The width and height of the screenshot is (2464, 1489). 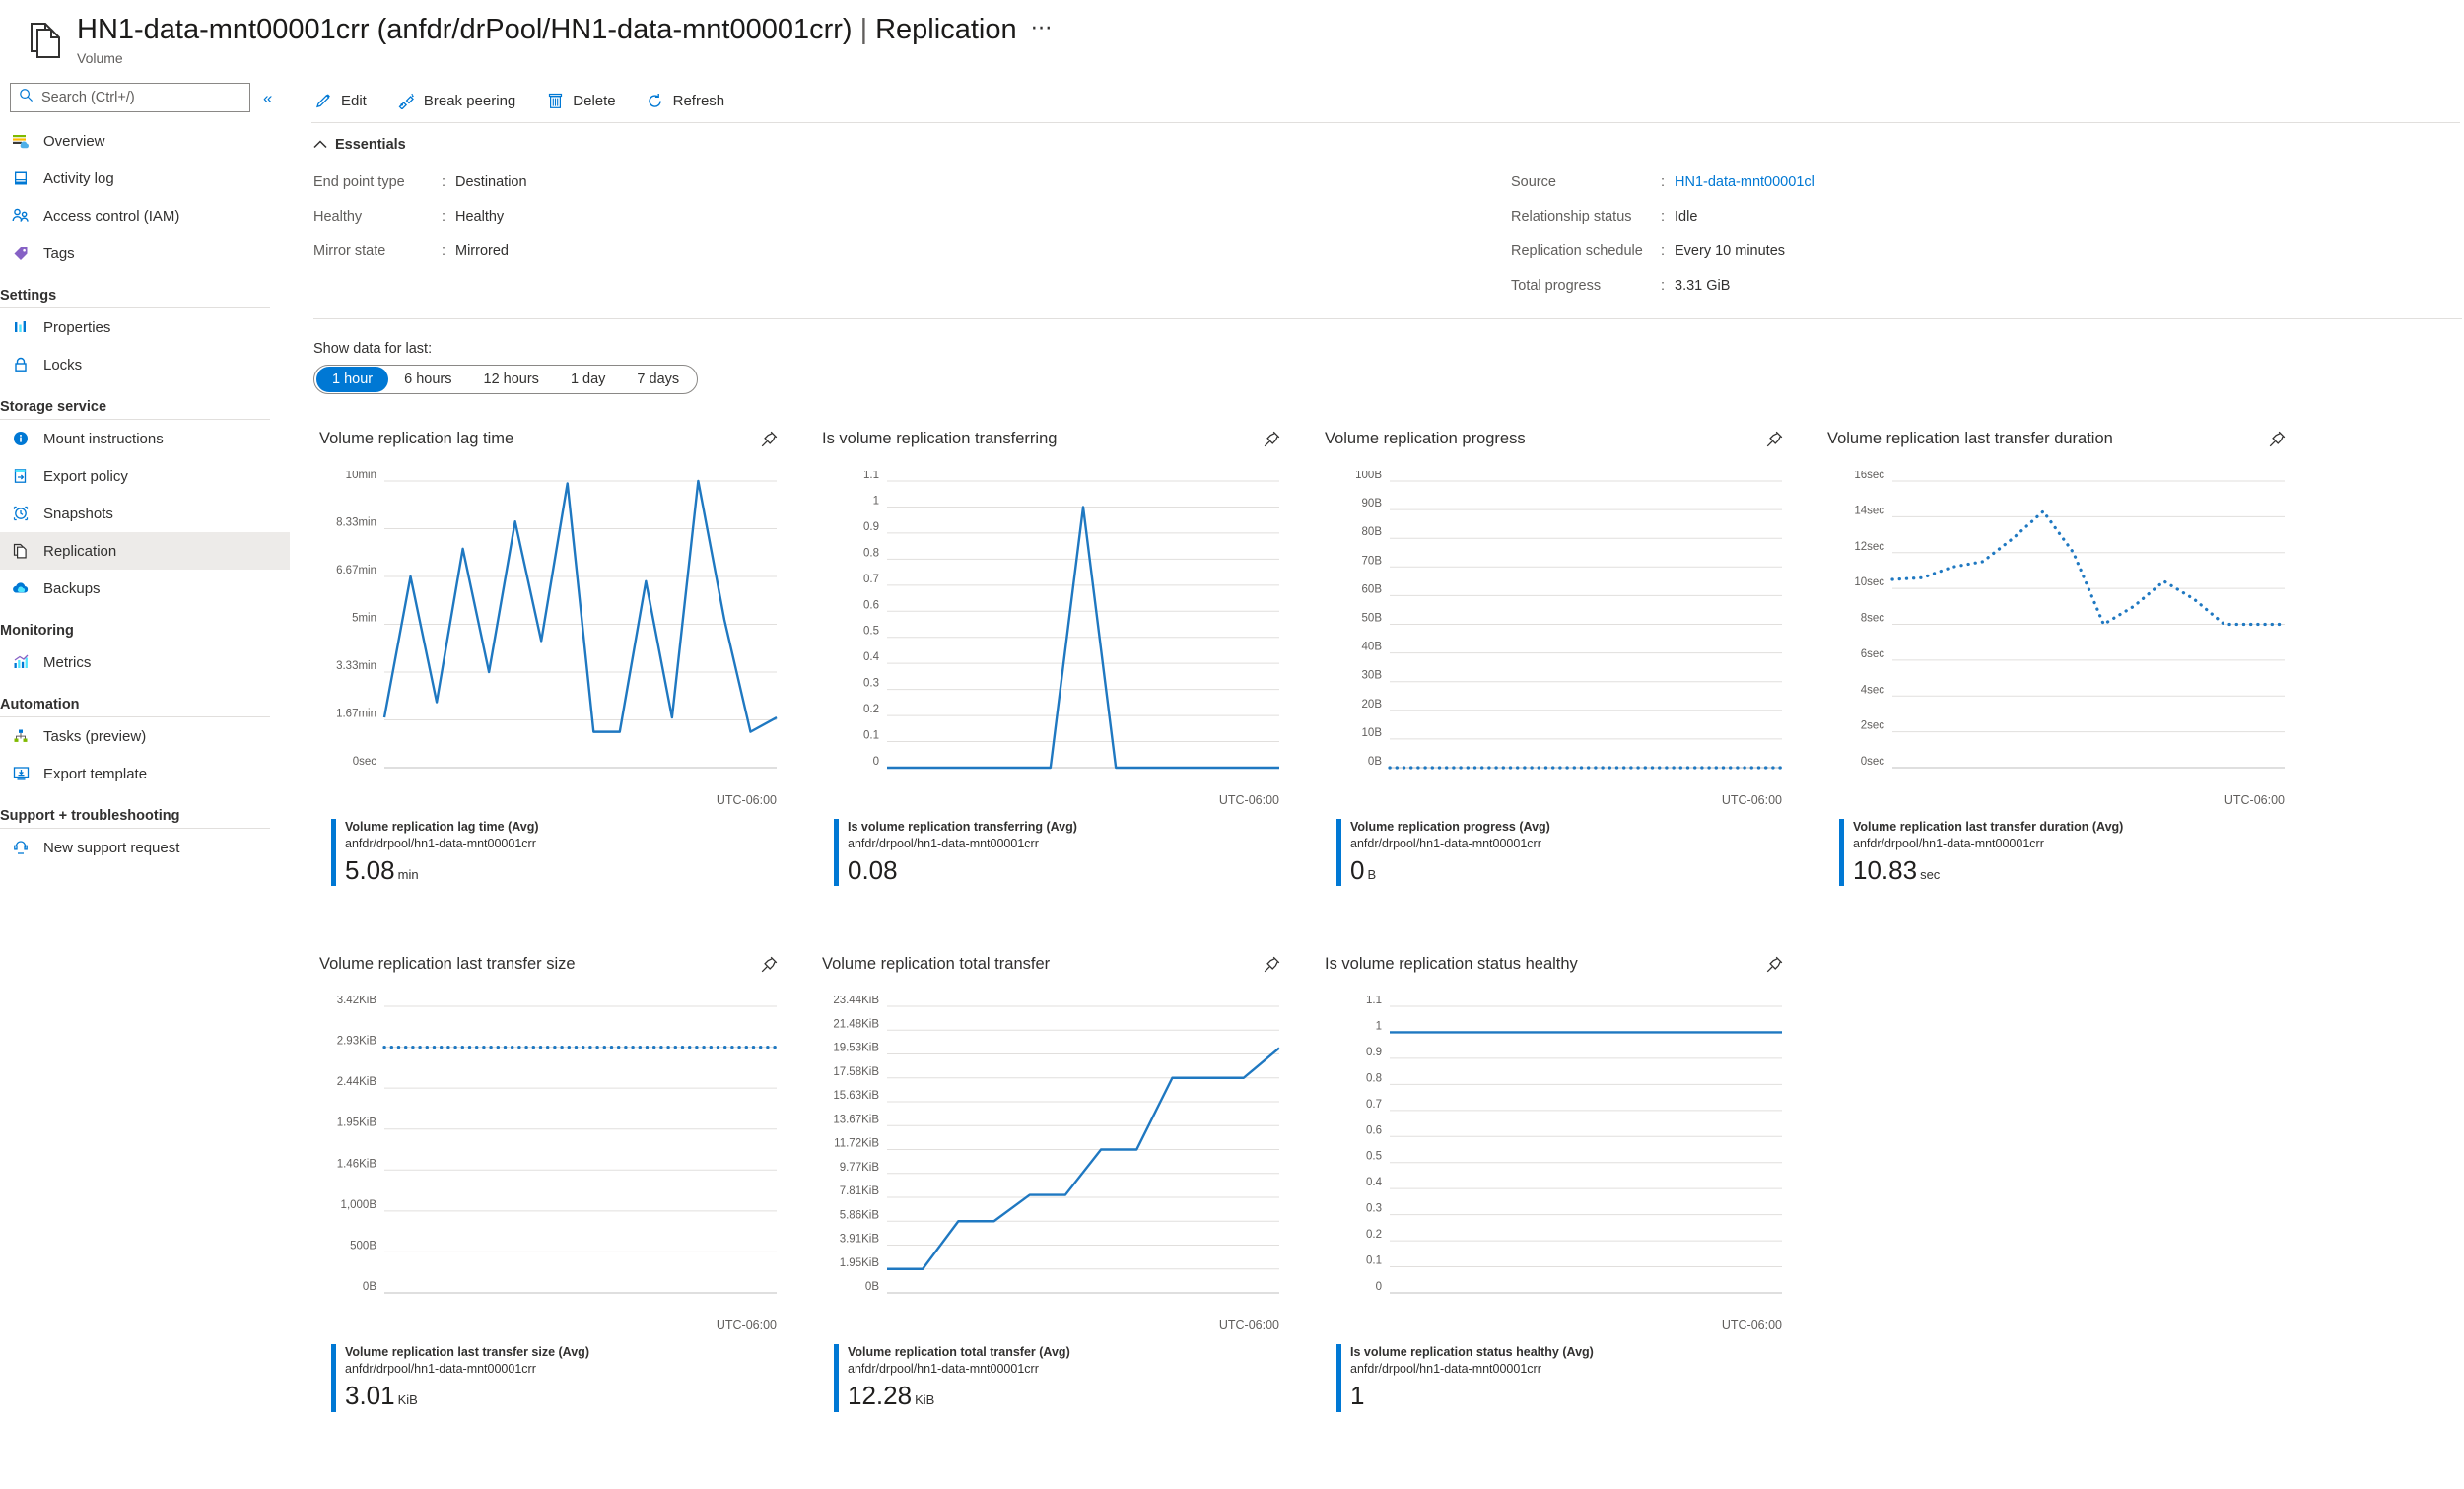 What do you see at coordinates (959, 1352) in the screenshot?
I see `legend-metric-name: Volume replication total transfer (Avg)` at bounding box center [959, 1352].